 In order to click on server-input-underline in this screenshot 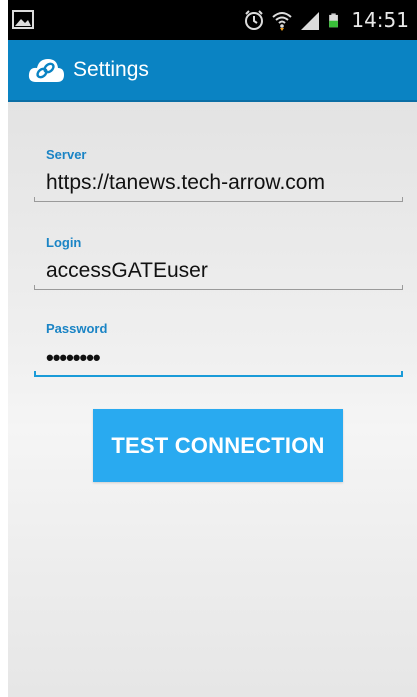, I will do `click(218, 199)`.